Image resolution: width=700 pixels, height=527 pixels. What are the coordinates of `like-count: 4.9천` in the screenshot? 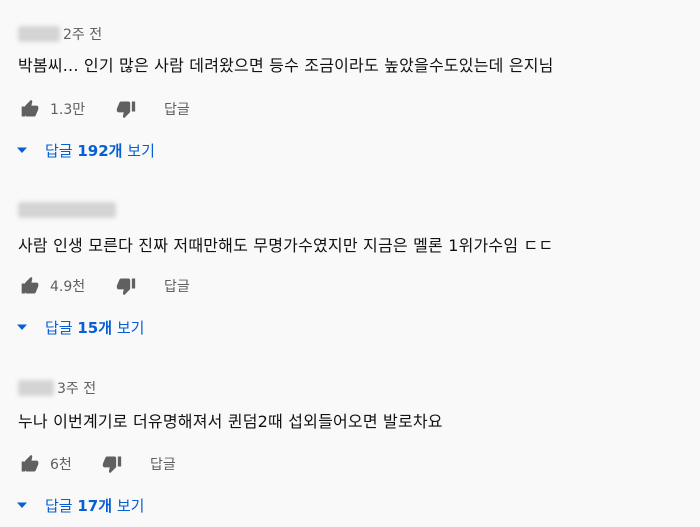 It's located at (68, 287).